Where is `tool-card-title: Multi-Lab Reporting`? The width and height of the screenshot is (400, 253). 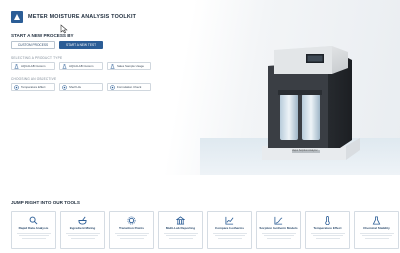 tool-card-title: Multi-Lab Reporting is located at coordinates (180, 228).